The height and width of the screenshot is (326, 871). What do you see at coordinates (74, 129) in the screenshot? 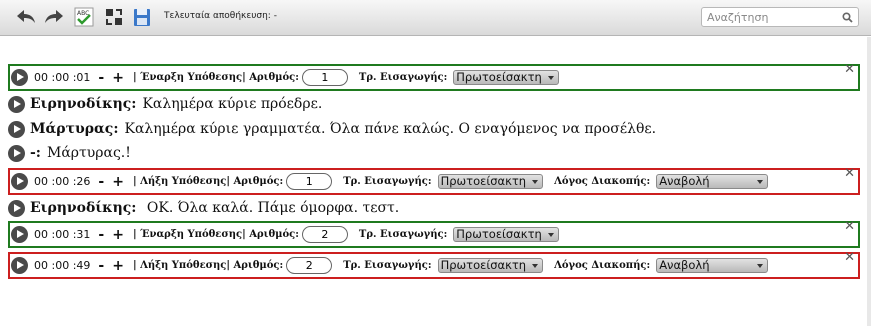
I see `speaker-name: Μάρτυρας:` at bounding box center [74, 129].